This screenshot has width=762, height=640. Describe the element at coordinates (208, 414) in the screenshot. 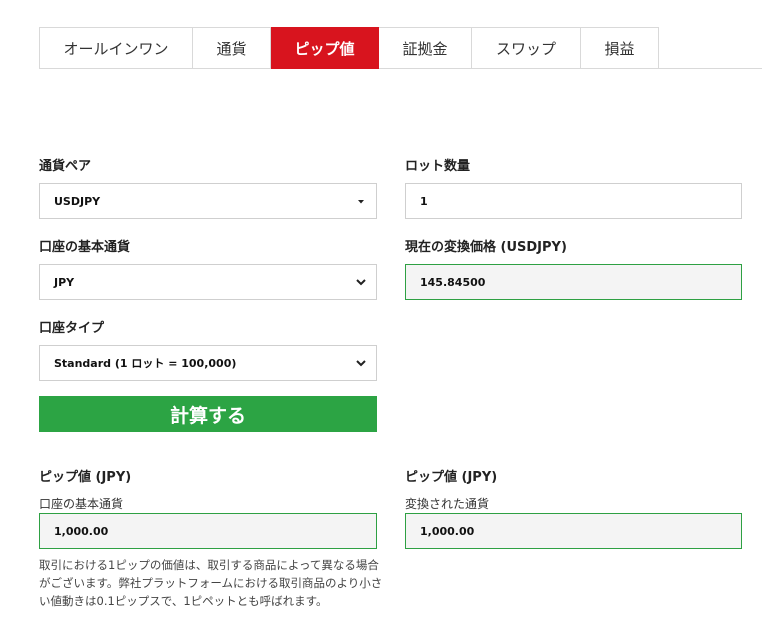

I see `calculate-button: 計算する` at that location.